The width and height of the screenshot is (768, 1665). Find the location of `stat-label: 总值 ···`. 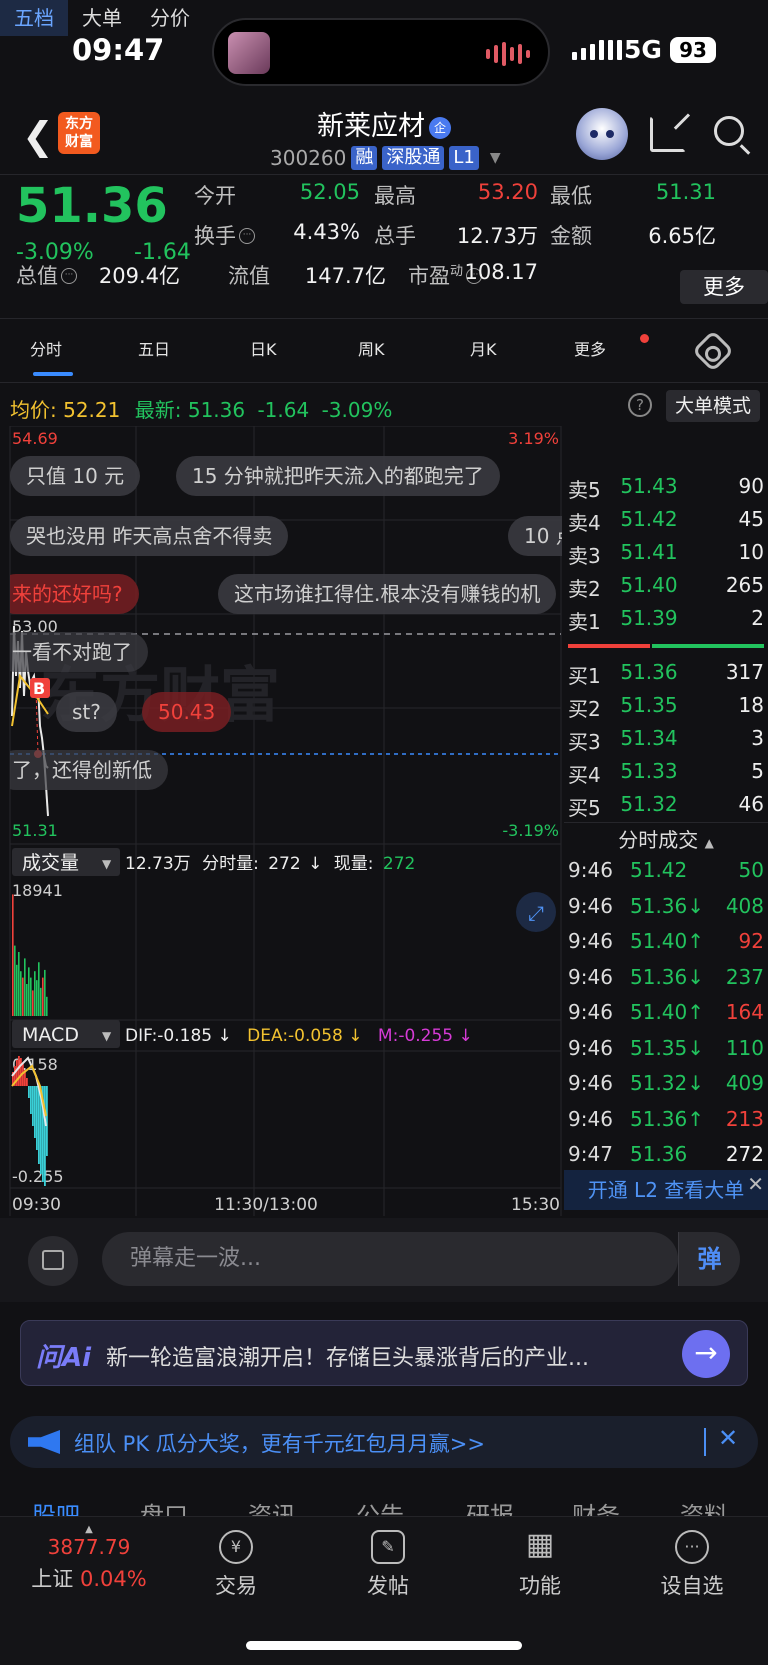

stat-label: 总值 ··· is located at coordinates (46, 275).